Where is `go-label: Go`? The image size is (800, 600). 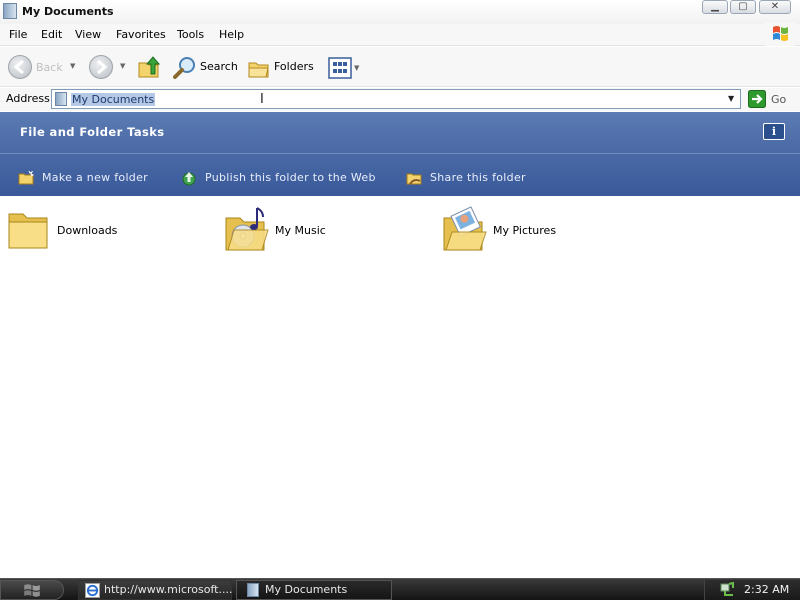 go-label: Go is located at coordinates (779, 99).